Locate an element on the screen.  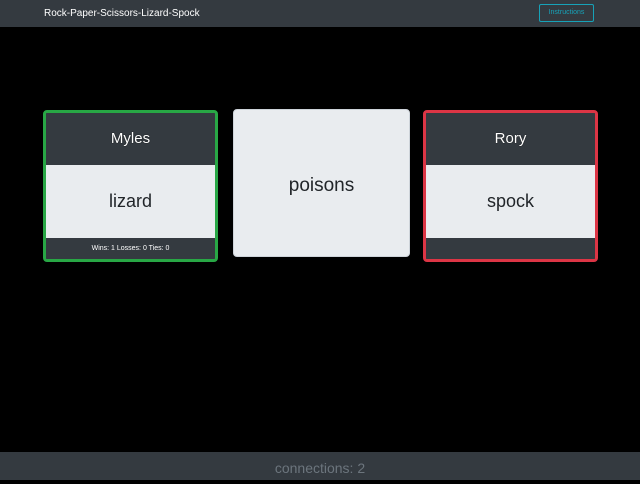
player1-card: Myles lizard Wins: 1 Losses: 0 Ties: 0 is located at coordinates (130, 186).